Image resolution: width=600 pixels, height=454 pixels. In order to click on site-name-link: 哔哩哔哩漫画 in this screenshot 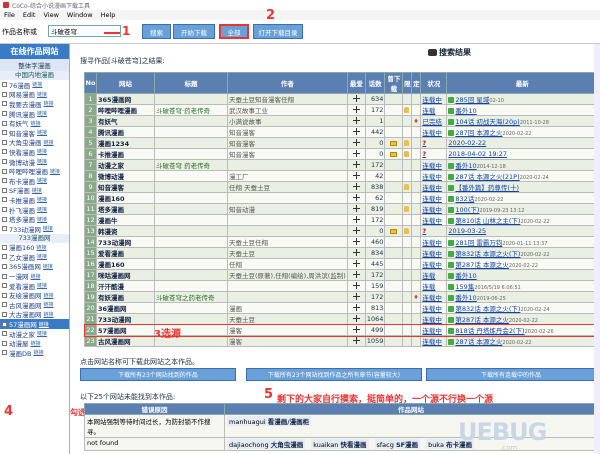, I will do `click(125, 110)`.